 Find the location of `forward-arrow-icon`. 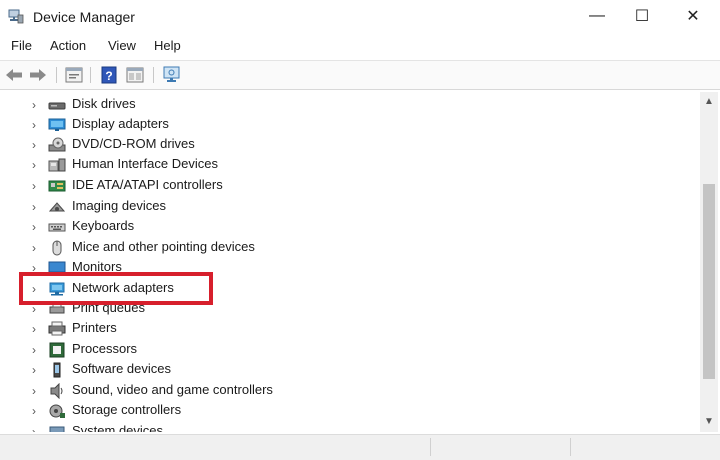

forward-arrow-icon is located at coordinates (38, 75).